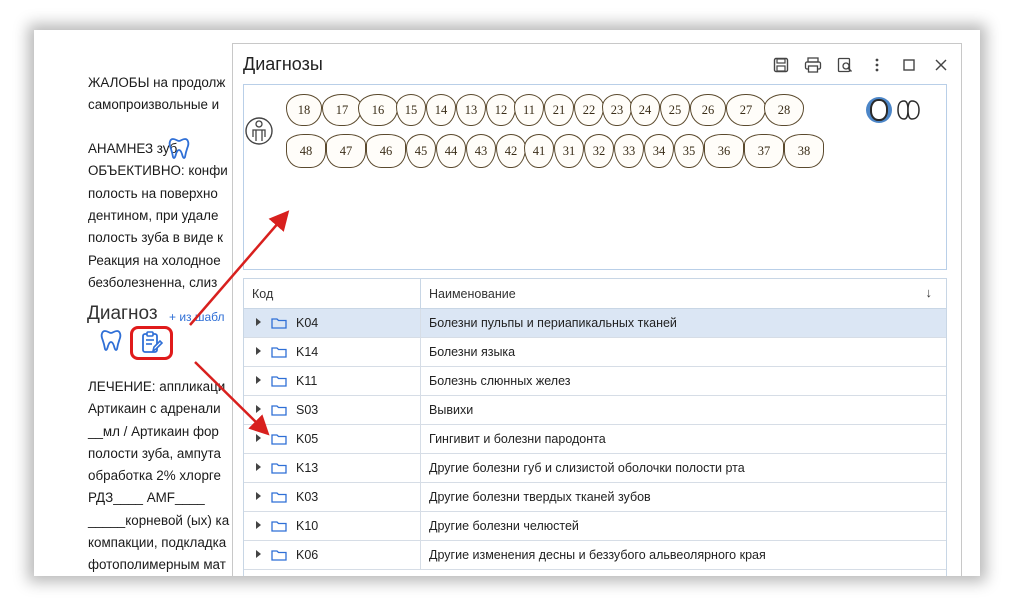 The height and width of the screenshot is (604, 1012). Describe the element at coordinates (307, 381) in the screenshot. I see `diagnosis-code: K11` at that location.